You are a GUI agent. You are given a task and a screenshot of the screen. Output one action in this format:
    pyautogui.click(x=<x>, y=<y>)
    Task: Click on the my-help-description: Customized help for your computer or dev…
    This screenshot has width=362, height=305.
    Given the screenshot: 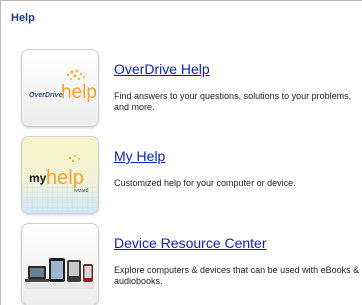 What is the action you would take?
    pyautogui.click(x=205, y=183)
    